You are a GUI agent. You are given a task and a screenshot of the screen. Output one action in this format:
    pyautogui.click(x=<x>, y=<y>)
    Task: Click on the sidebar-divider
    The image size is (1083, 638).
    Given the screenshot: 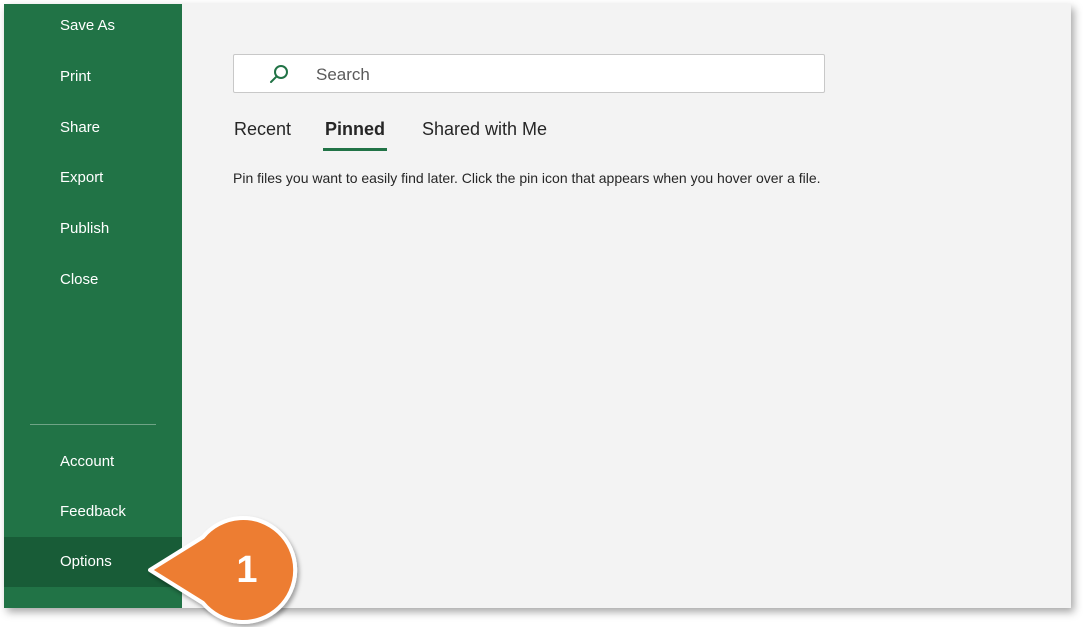 What is the action you would take?
    pyautogui.click(x=93, y=424)
    